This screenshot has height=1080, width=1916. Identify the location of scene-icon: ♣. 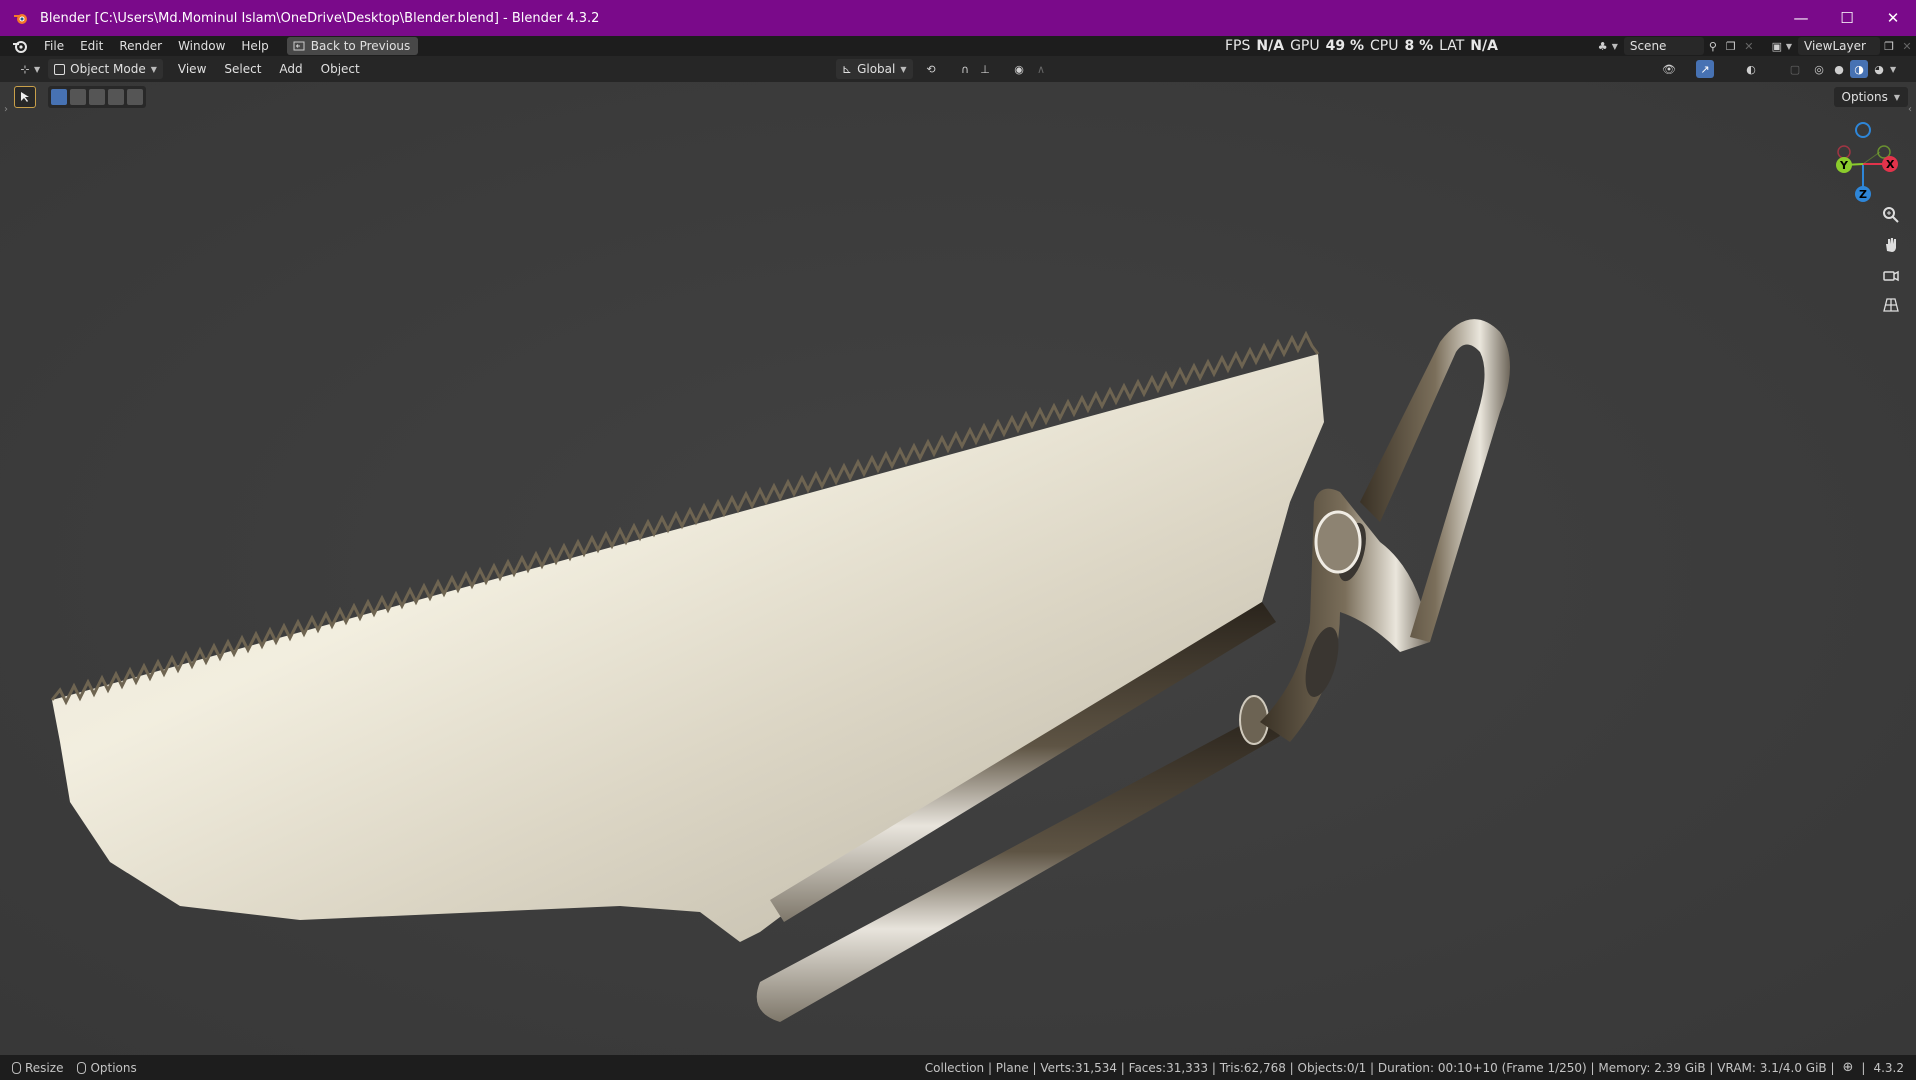
(1603, 46).